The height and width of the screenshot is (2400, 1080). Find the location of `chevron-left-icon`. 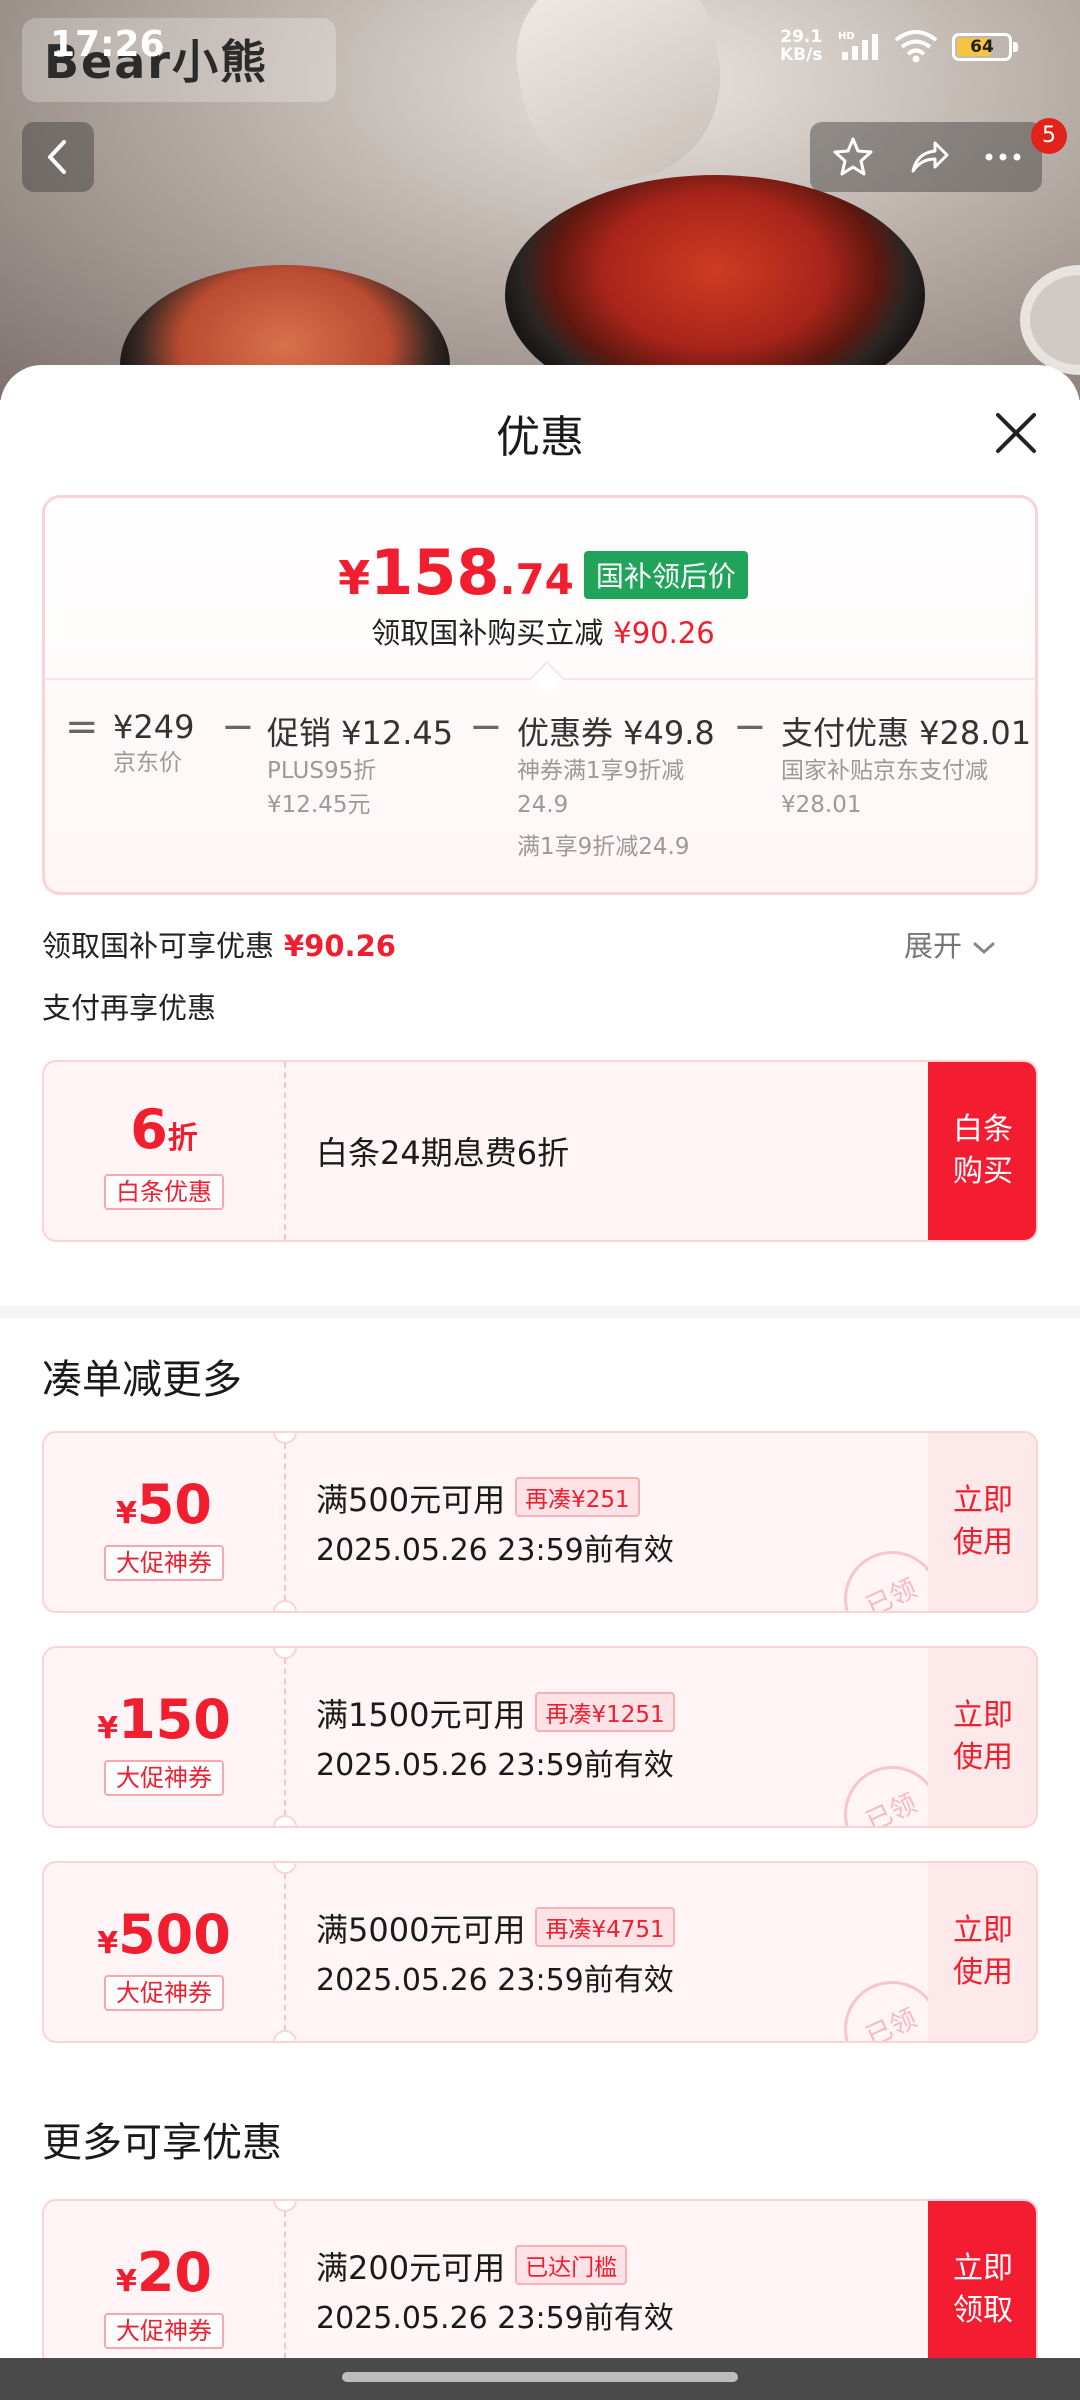

chevron-left-icon is located at coordinates (57, 157).